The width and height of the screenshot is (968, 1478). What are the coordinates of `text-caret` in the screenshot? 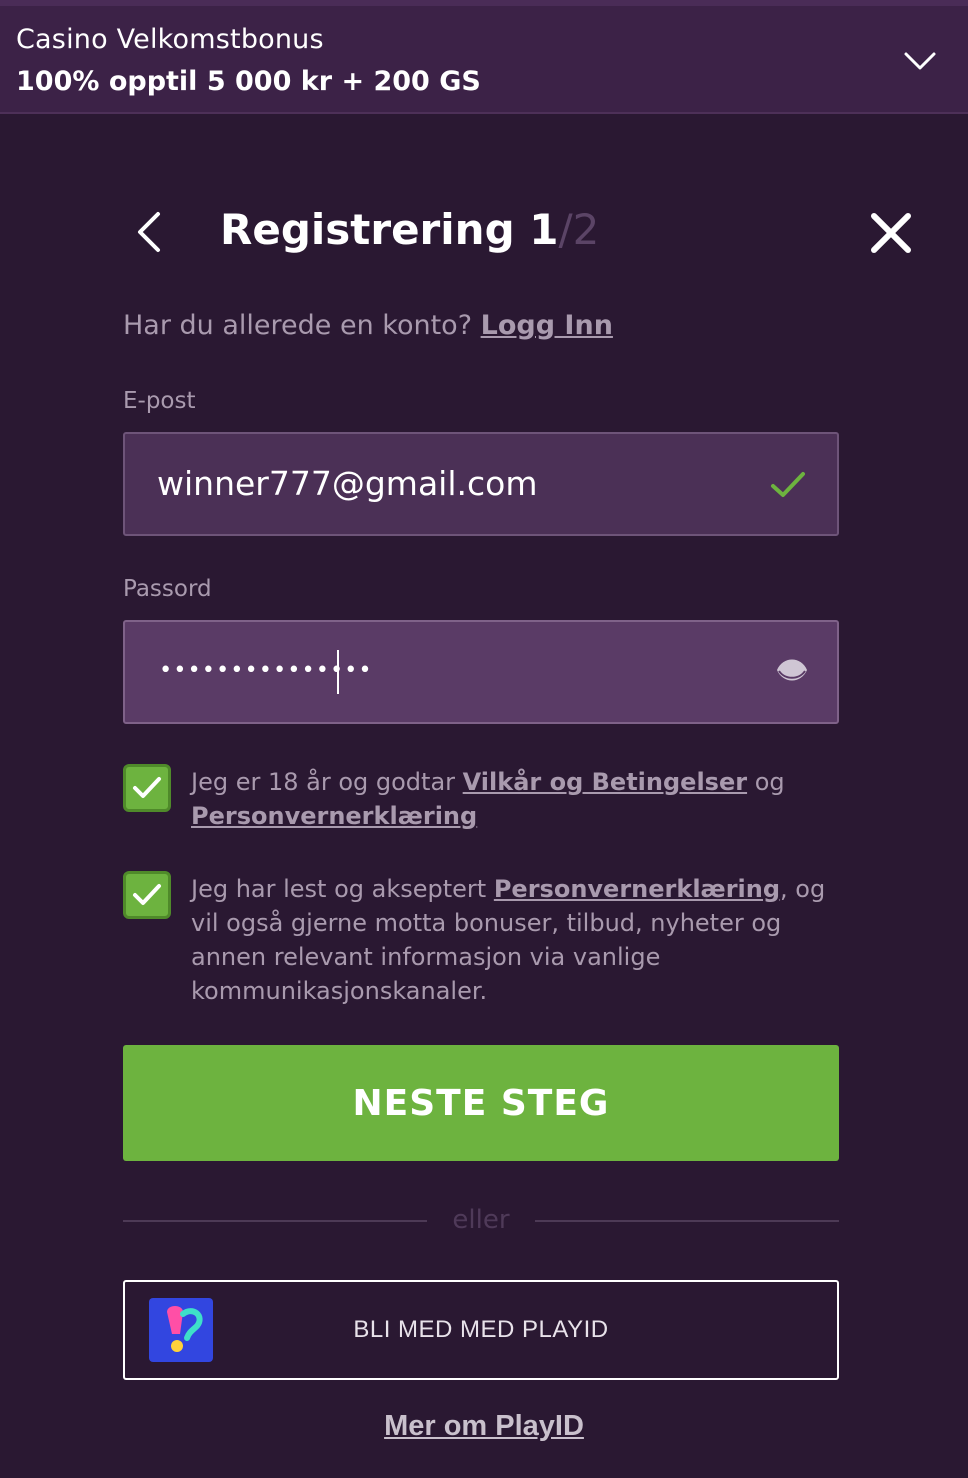 It's located at (338, 672).